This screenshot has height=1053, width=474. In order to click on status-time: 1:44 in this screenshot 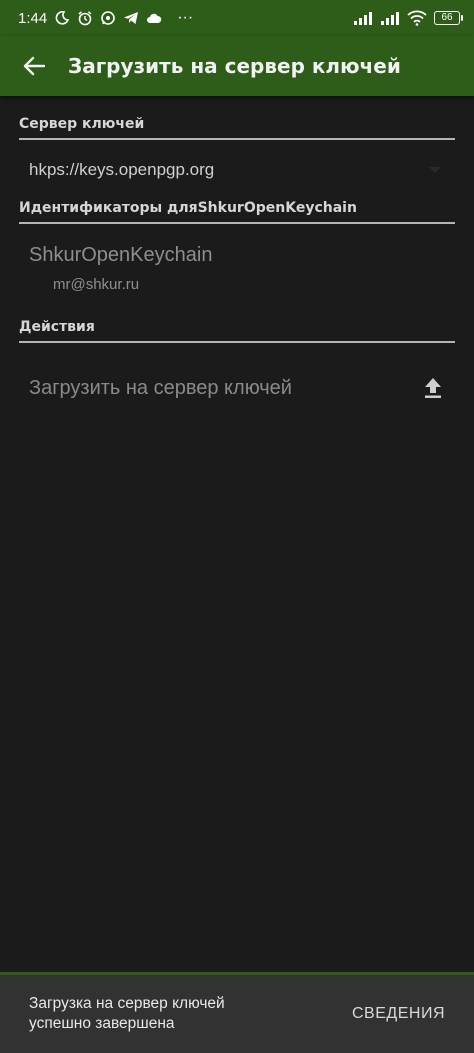, I will do `click(33, 18)`.